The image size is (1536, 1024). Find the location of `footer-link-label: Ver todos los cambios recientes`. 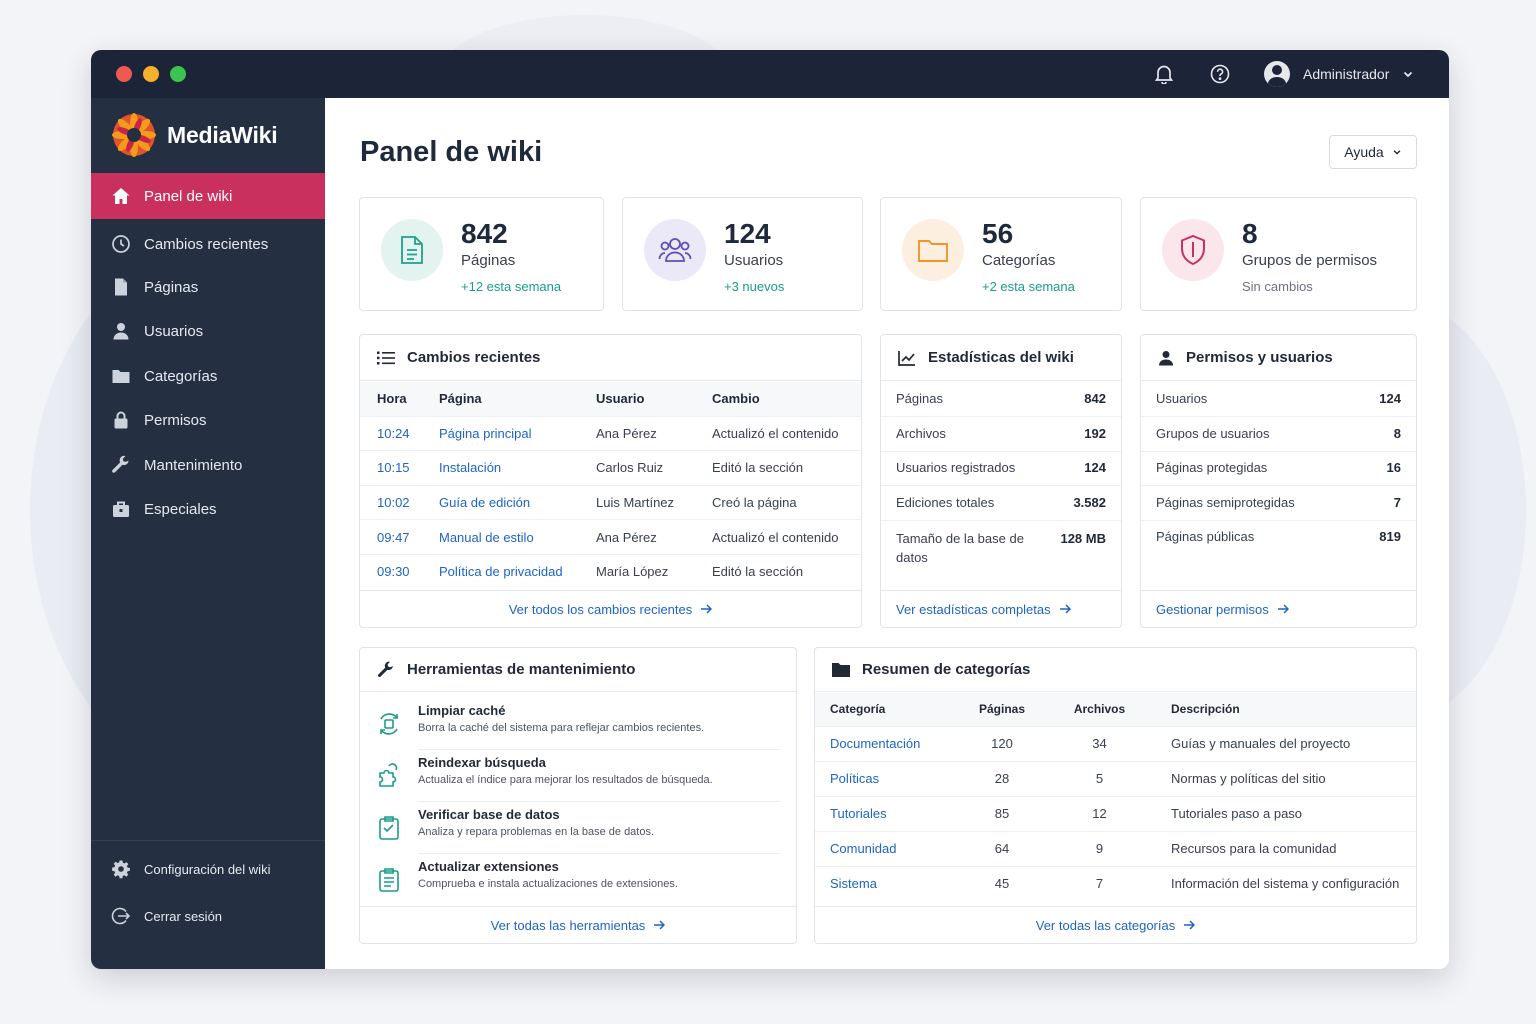

footer-link-label: Ver todos los cambios recientes is located at coordinates (600, 609).